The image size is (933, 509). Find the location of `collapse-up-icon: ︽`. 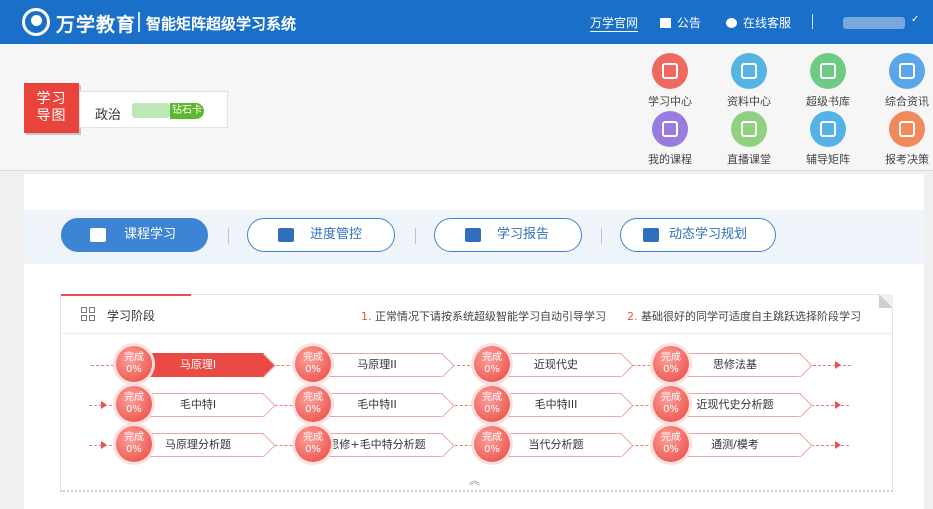

collapse-up-icon: ︽ is located at coordinates (474, 480).